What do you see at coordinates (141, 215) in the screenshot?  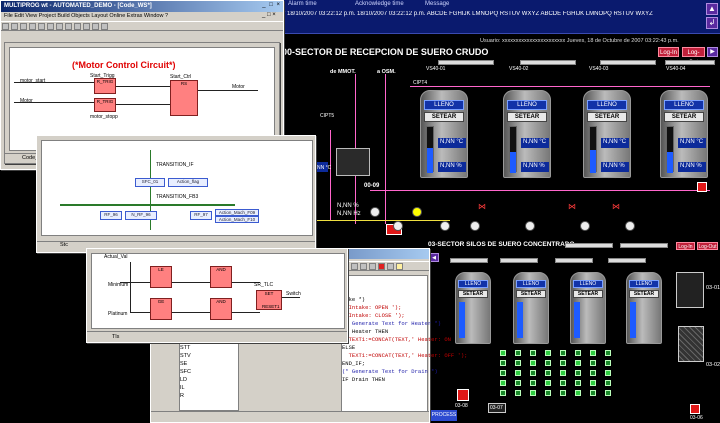 I see `sfc-action: N_RF_96` at bounding box center [141, 215].